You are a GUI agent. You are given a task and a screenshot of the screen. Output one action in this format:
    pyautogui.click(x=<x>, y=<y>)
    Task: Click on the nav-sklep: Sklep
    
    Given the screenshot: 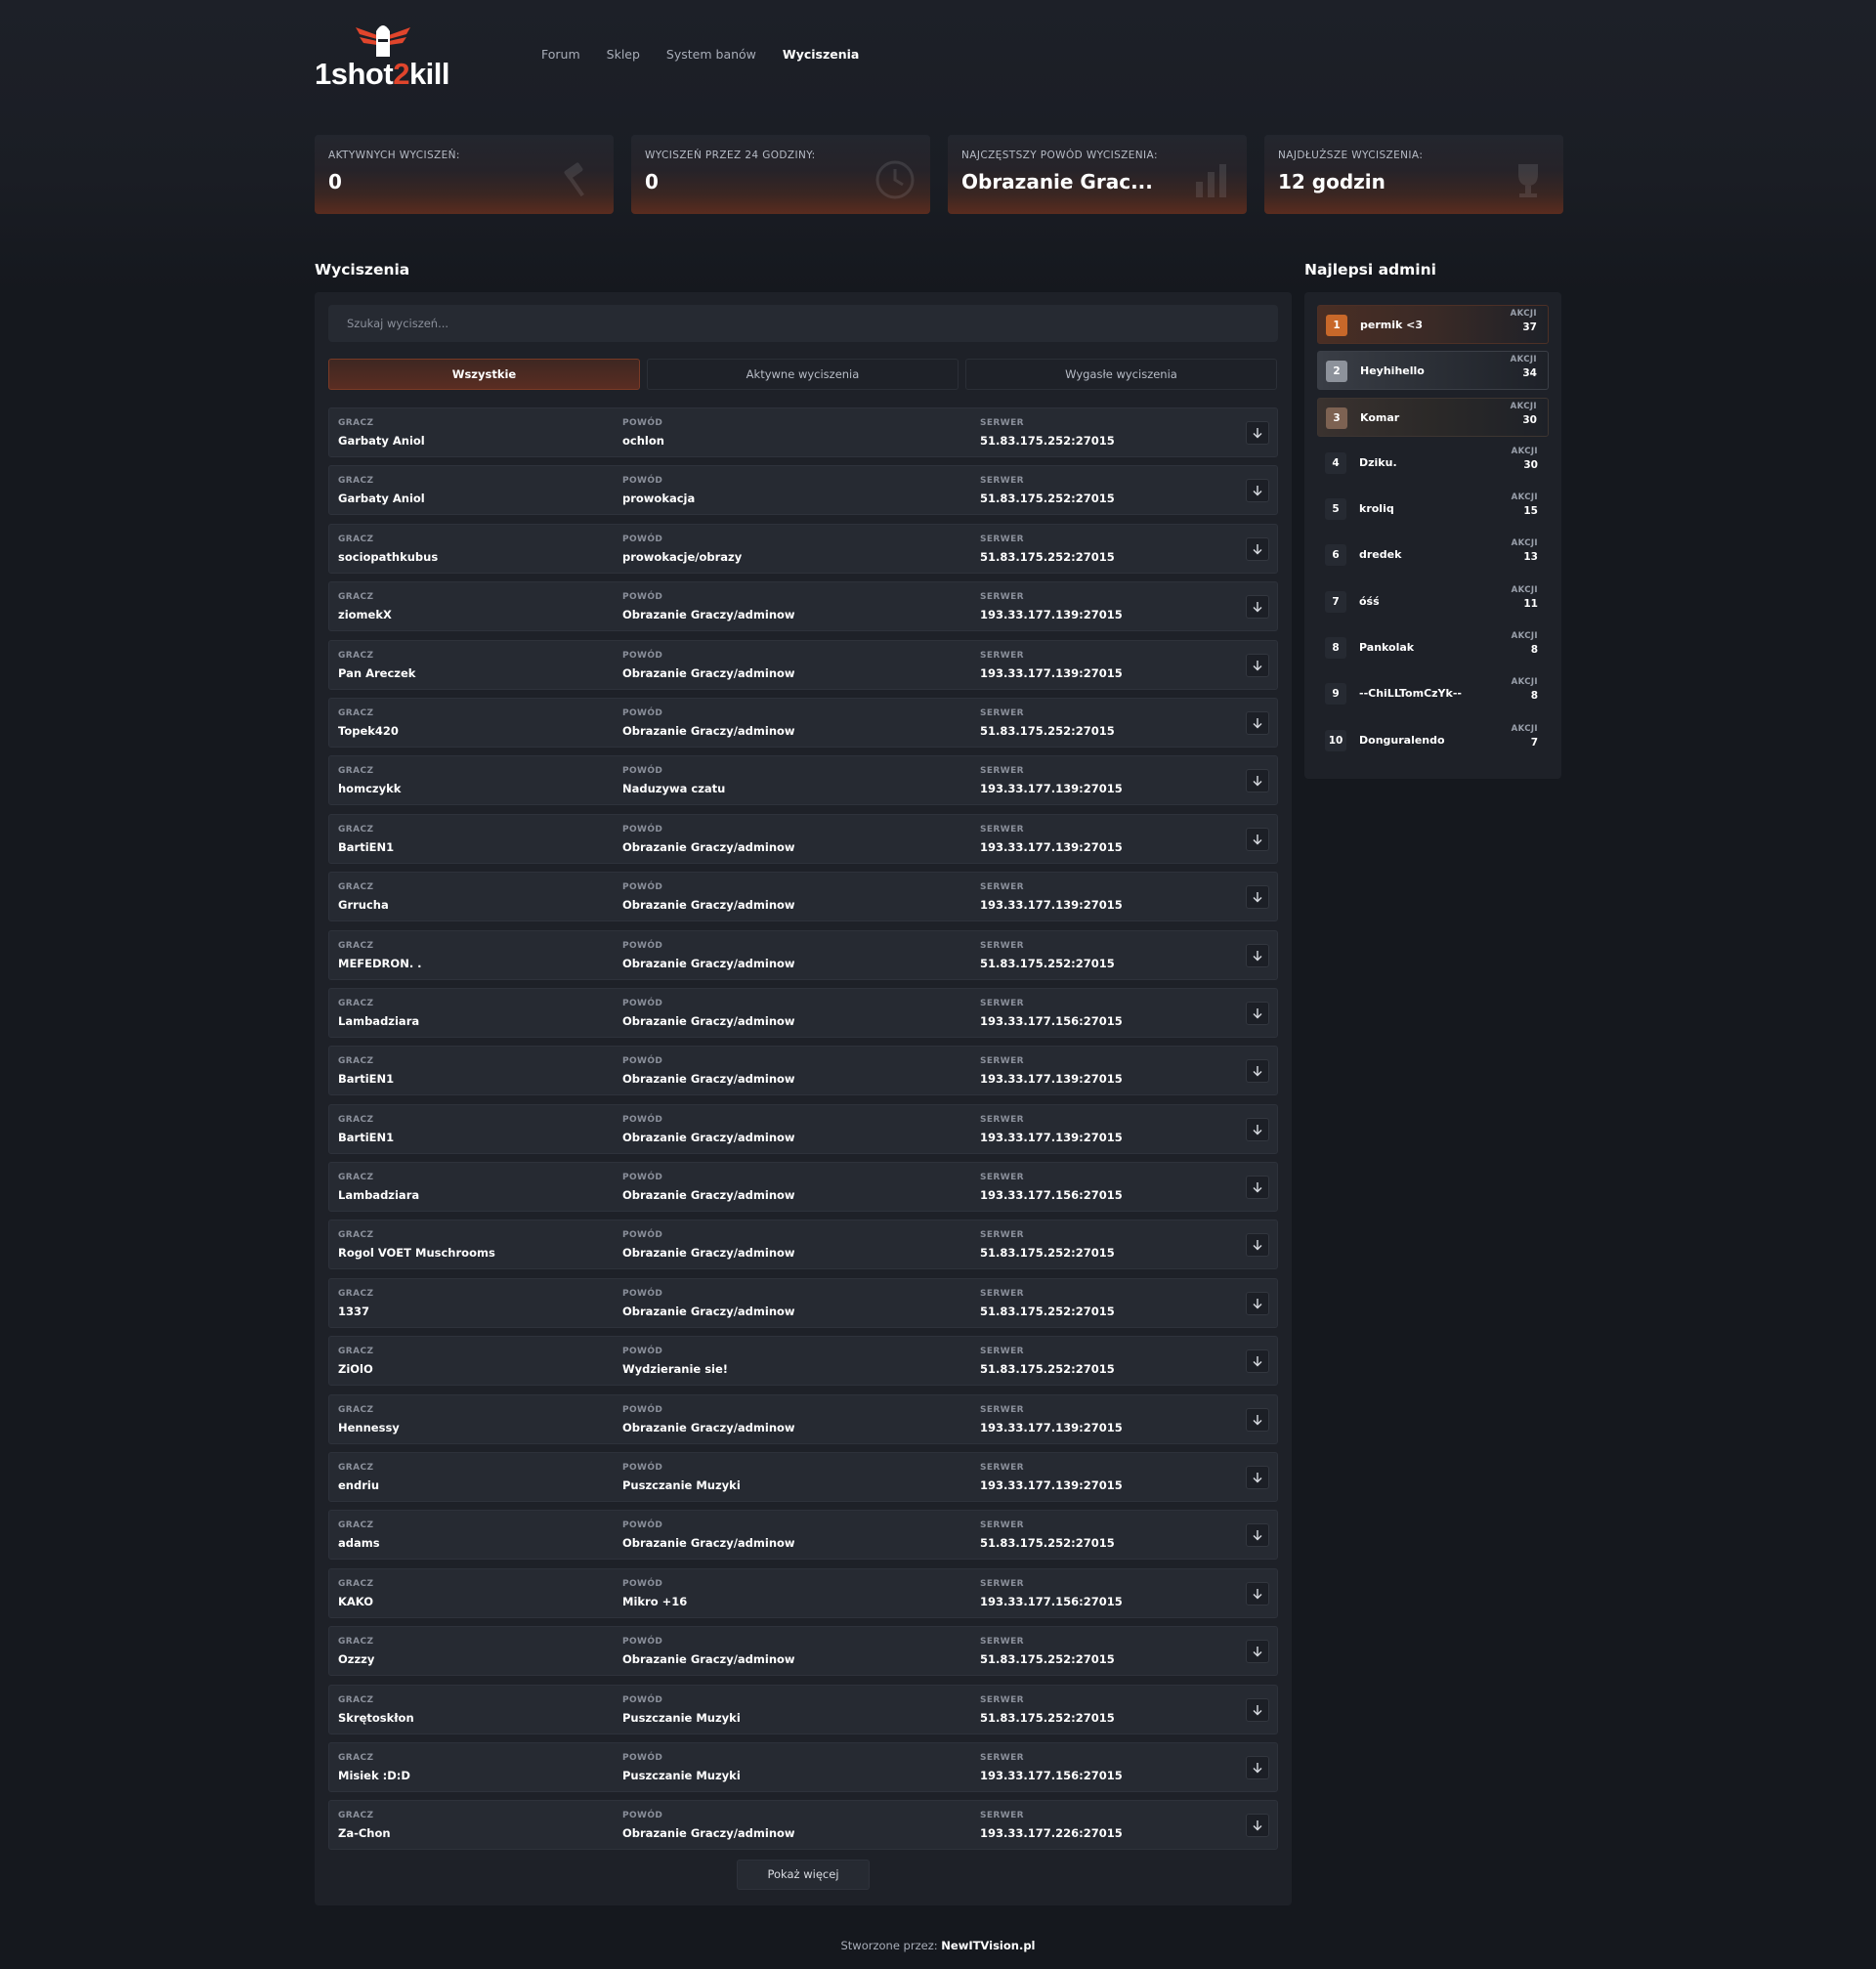 What is the action you would take?
    pyautogui.click(x=623, y=54)
    